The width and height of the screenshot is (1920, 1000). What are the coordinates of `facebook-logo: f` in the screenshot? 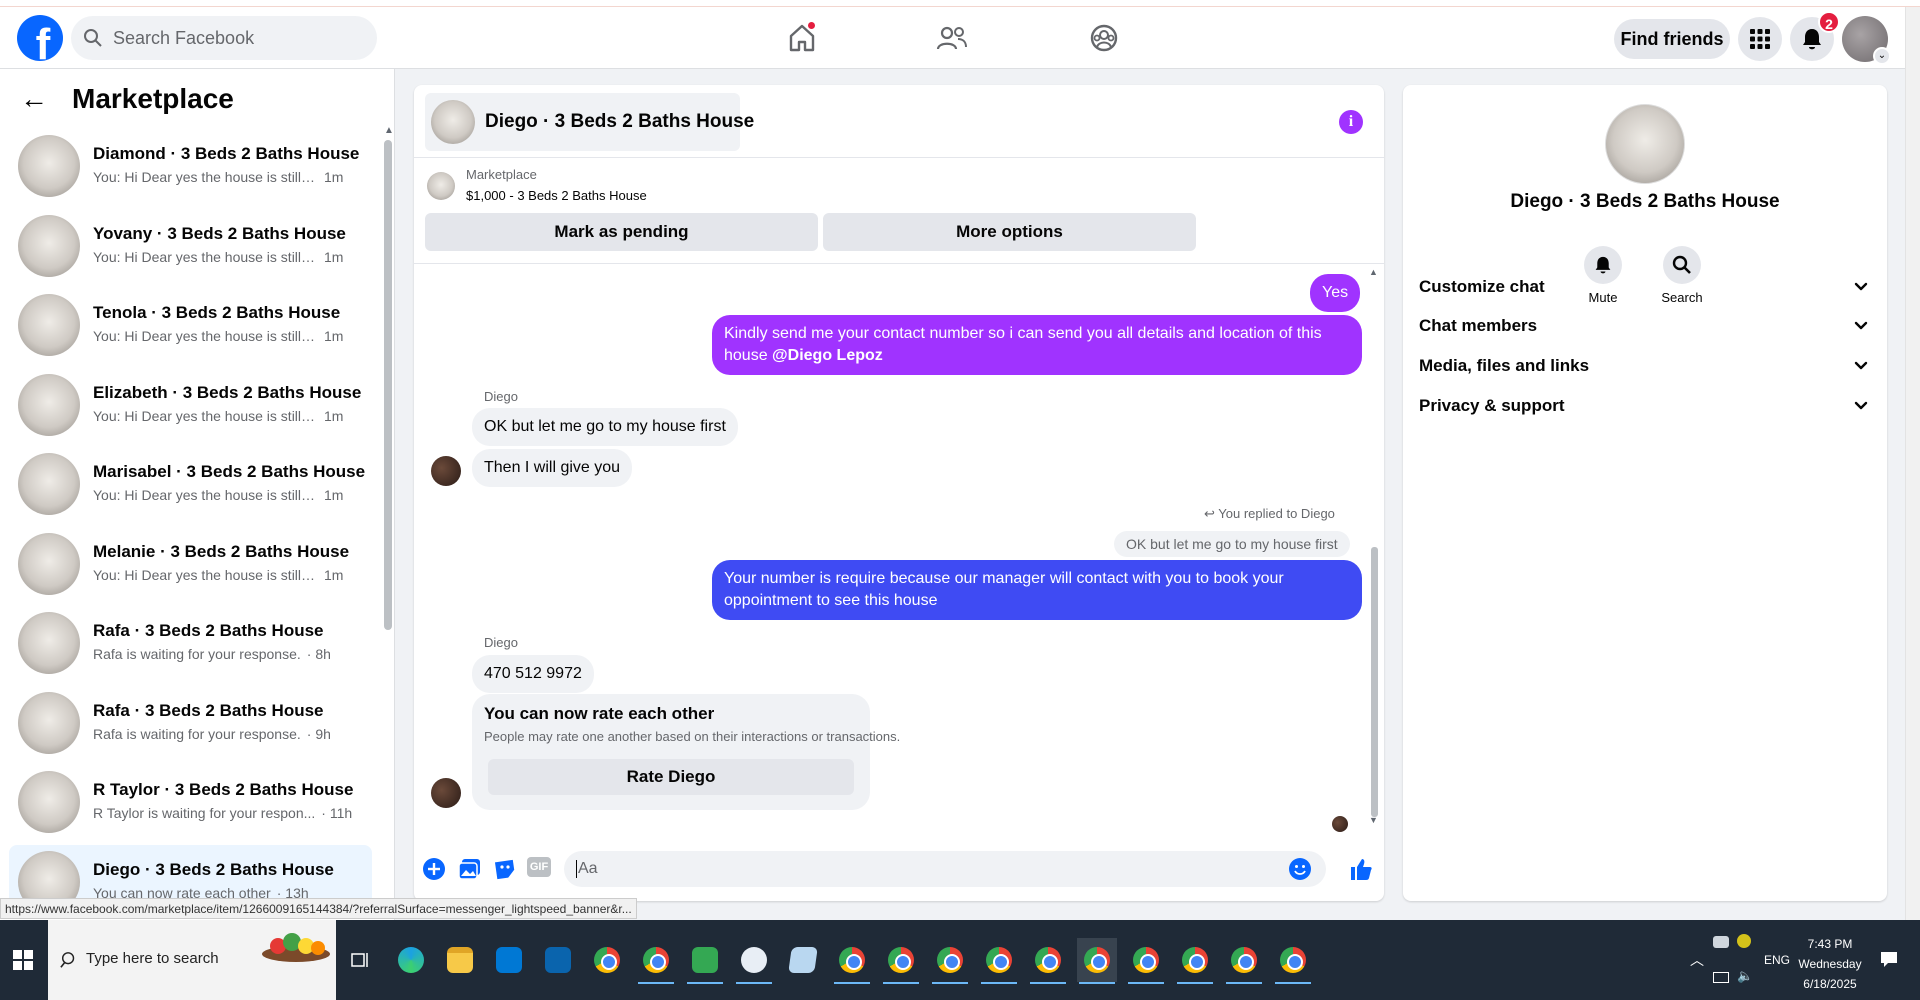 It's located at (40, 38).